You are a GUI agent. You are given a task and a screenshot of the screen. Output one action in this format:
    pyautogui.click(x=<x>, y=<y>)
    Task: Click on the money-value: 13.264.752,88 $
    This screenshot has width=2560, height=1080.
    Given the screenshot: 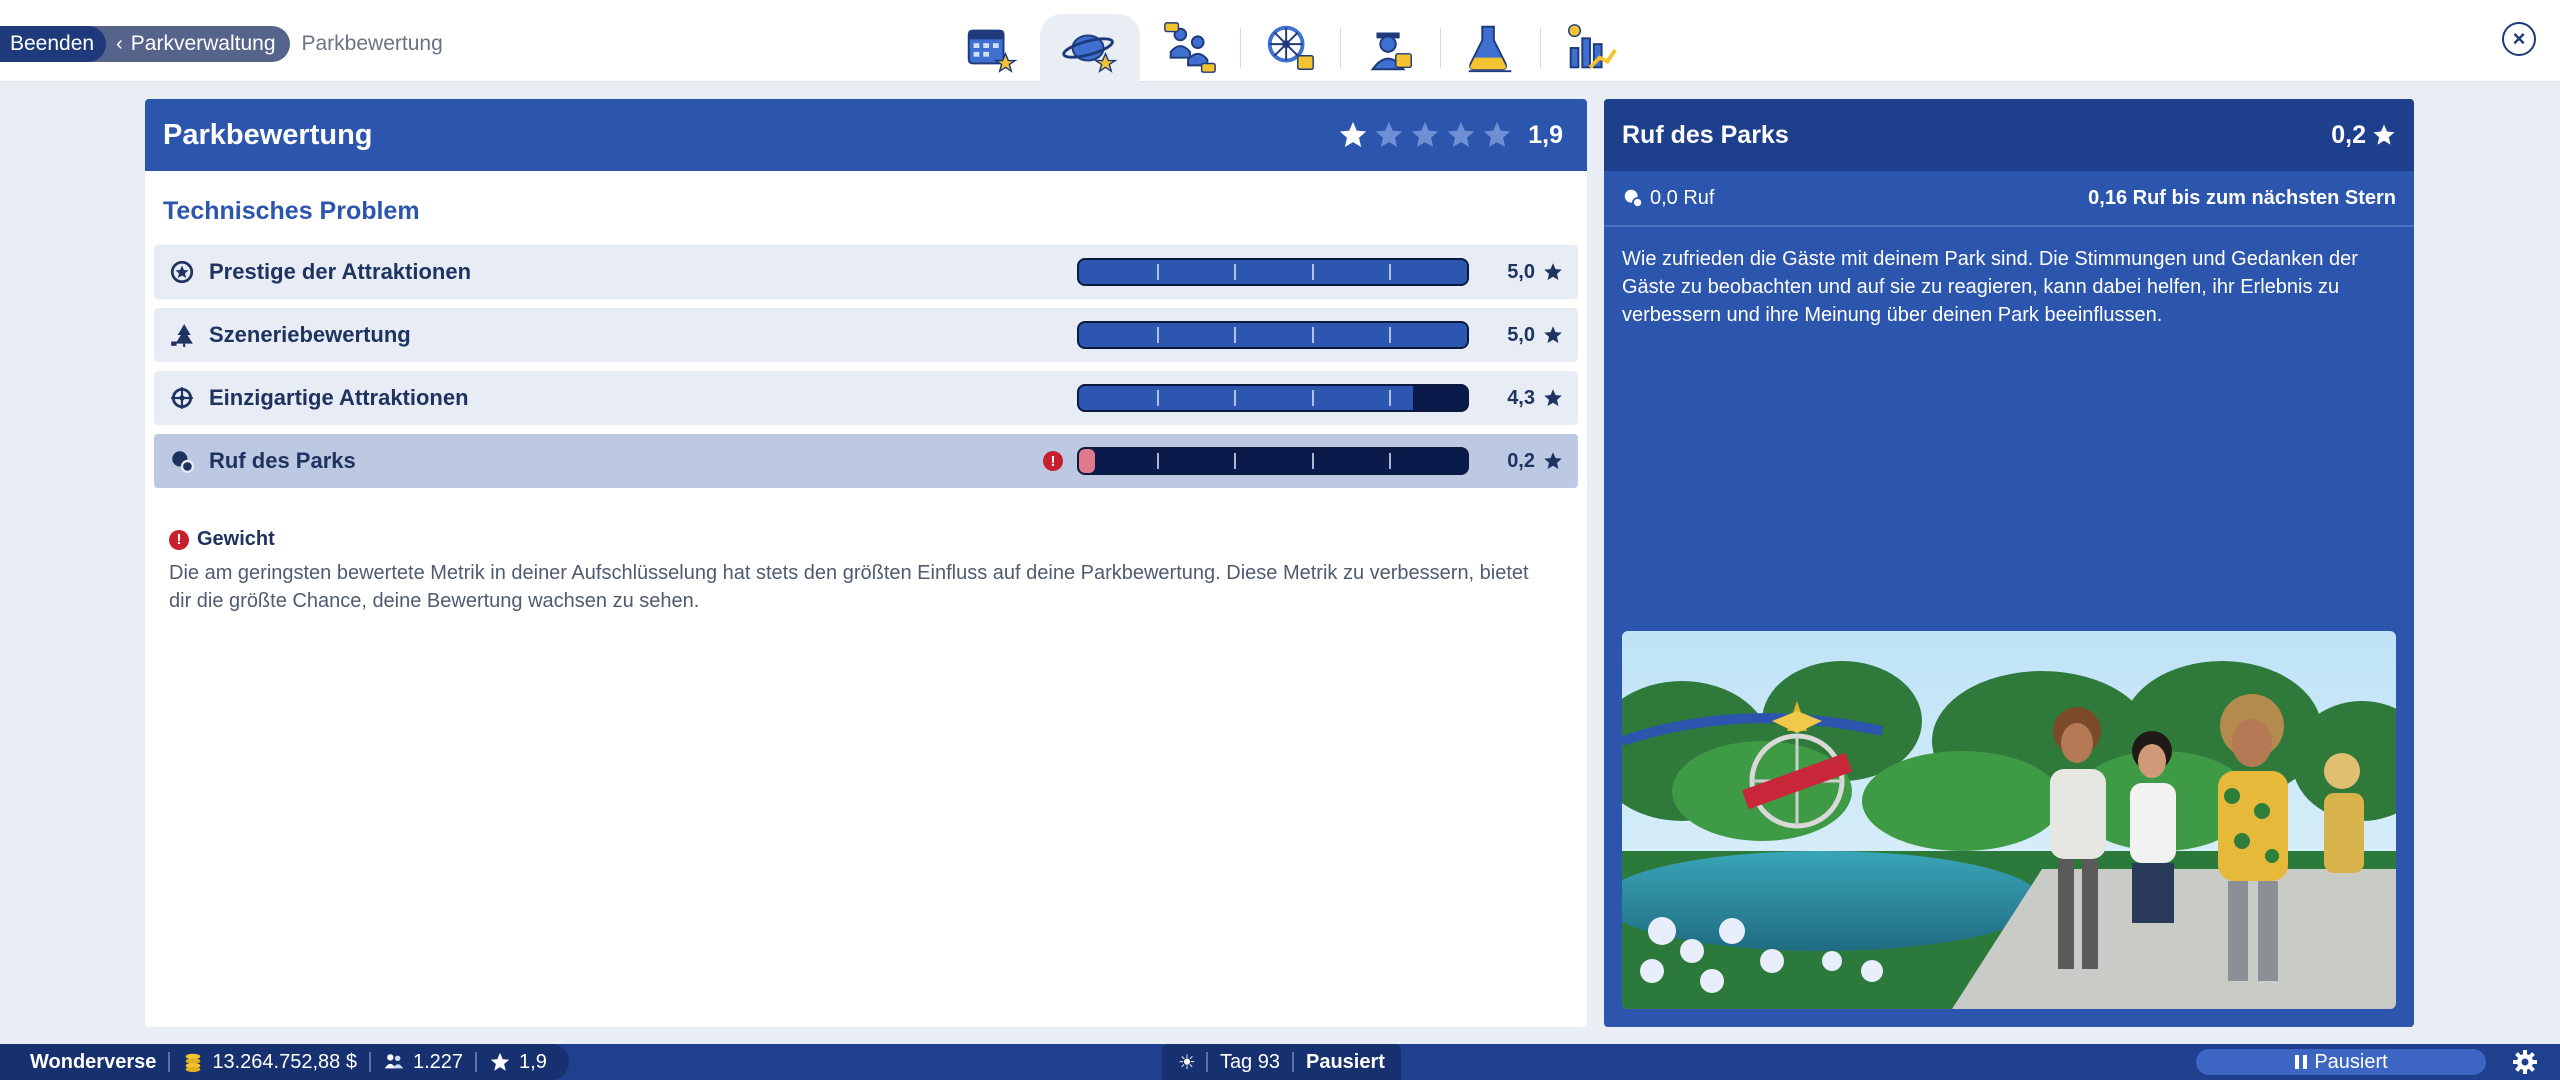 What is the action you would take?
    pyautogui.click(x=284, y=1061)
    